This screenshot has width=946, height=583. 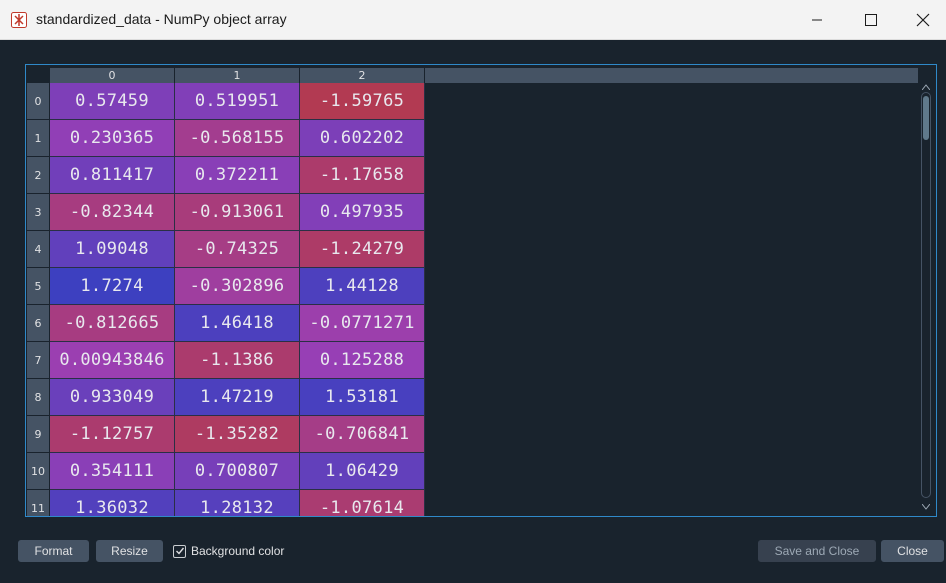 I want to click on row-header: 2, so click(x=38, y=175).